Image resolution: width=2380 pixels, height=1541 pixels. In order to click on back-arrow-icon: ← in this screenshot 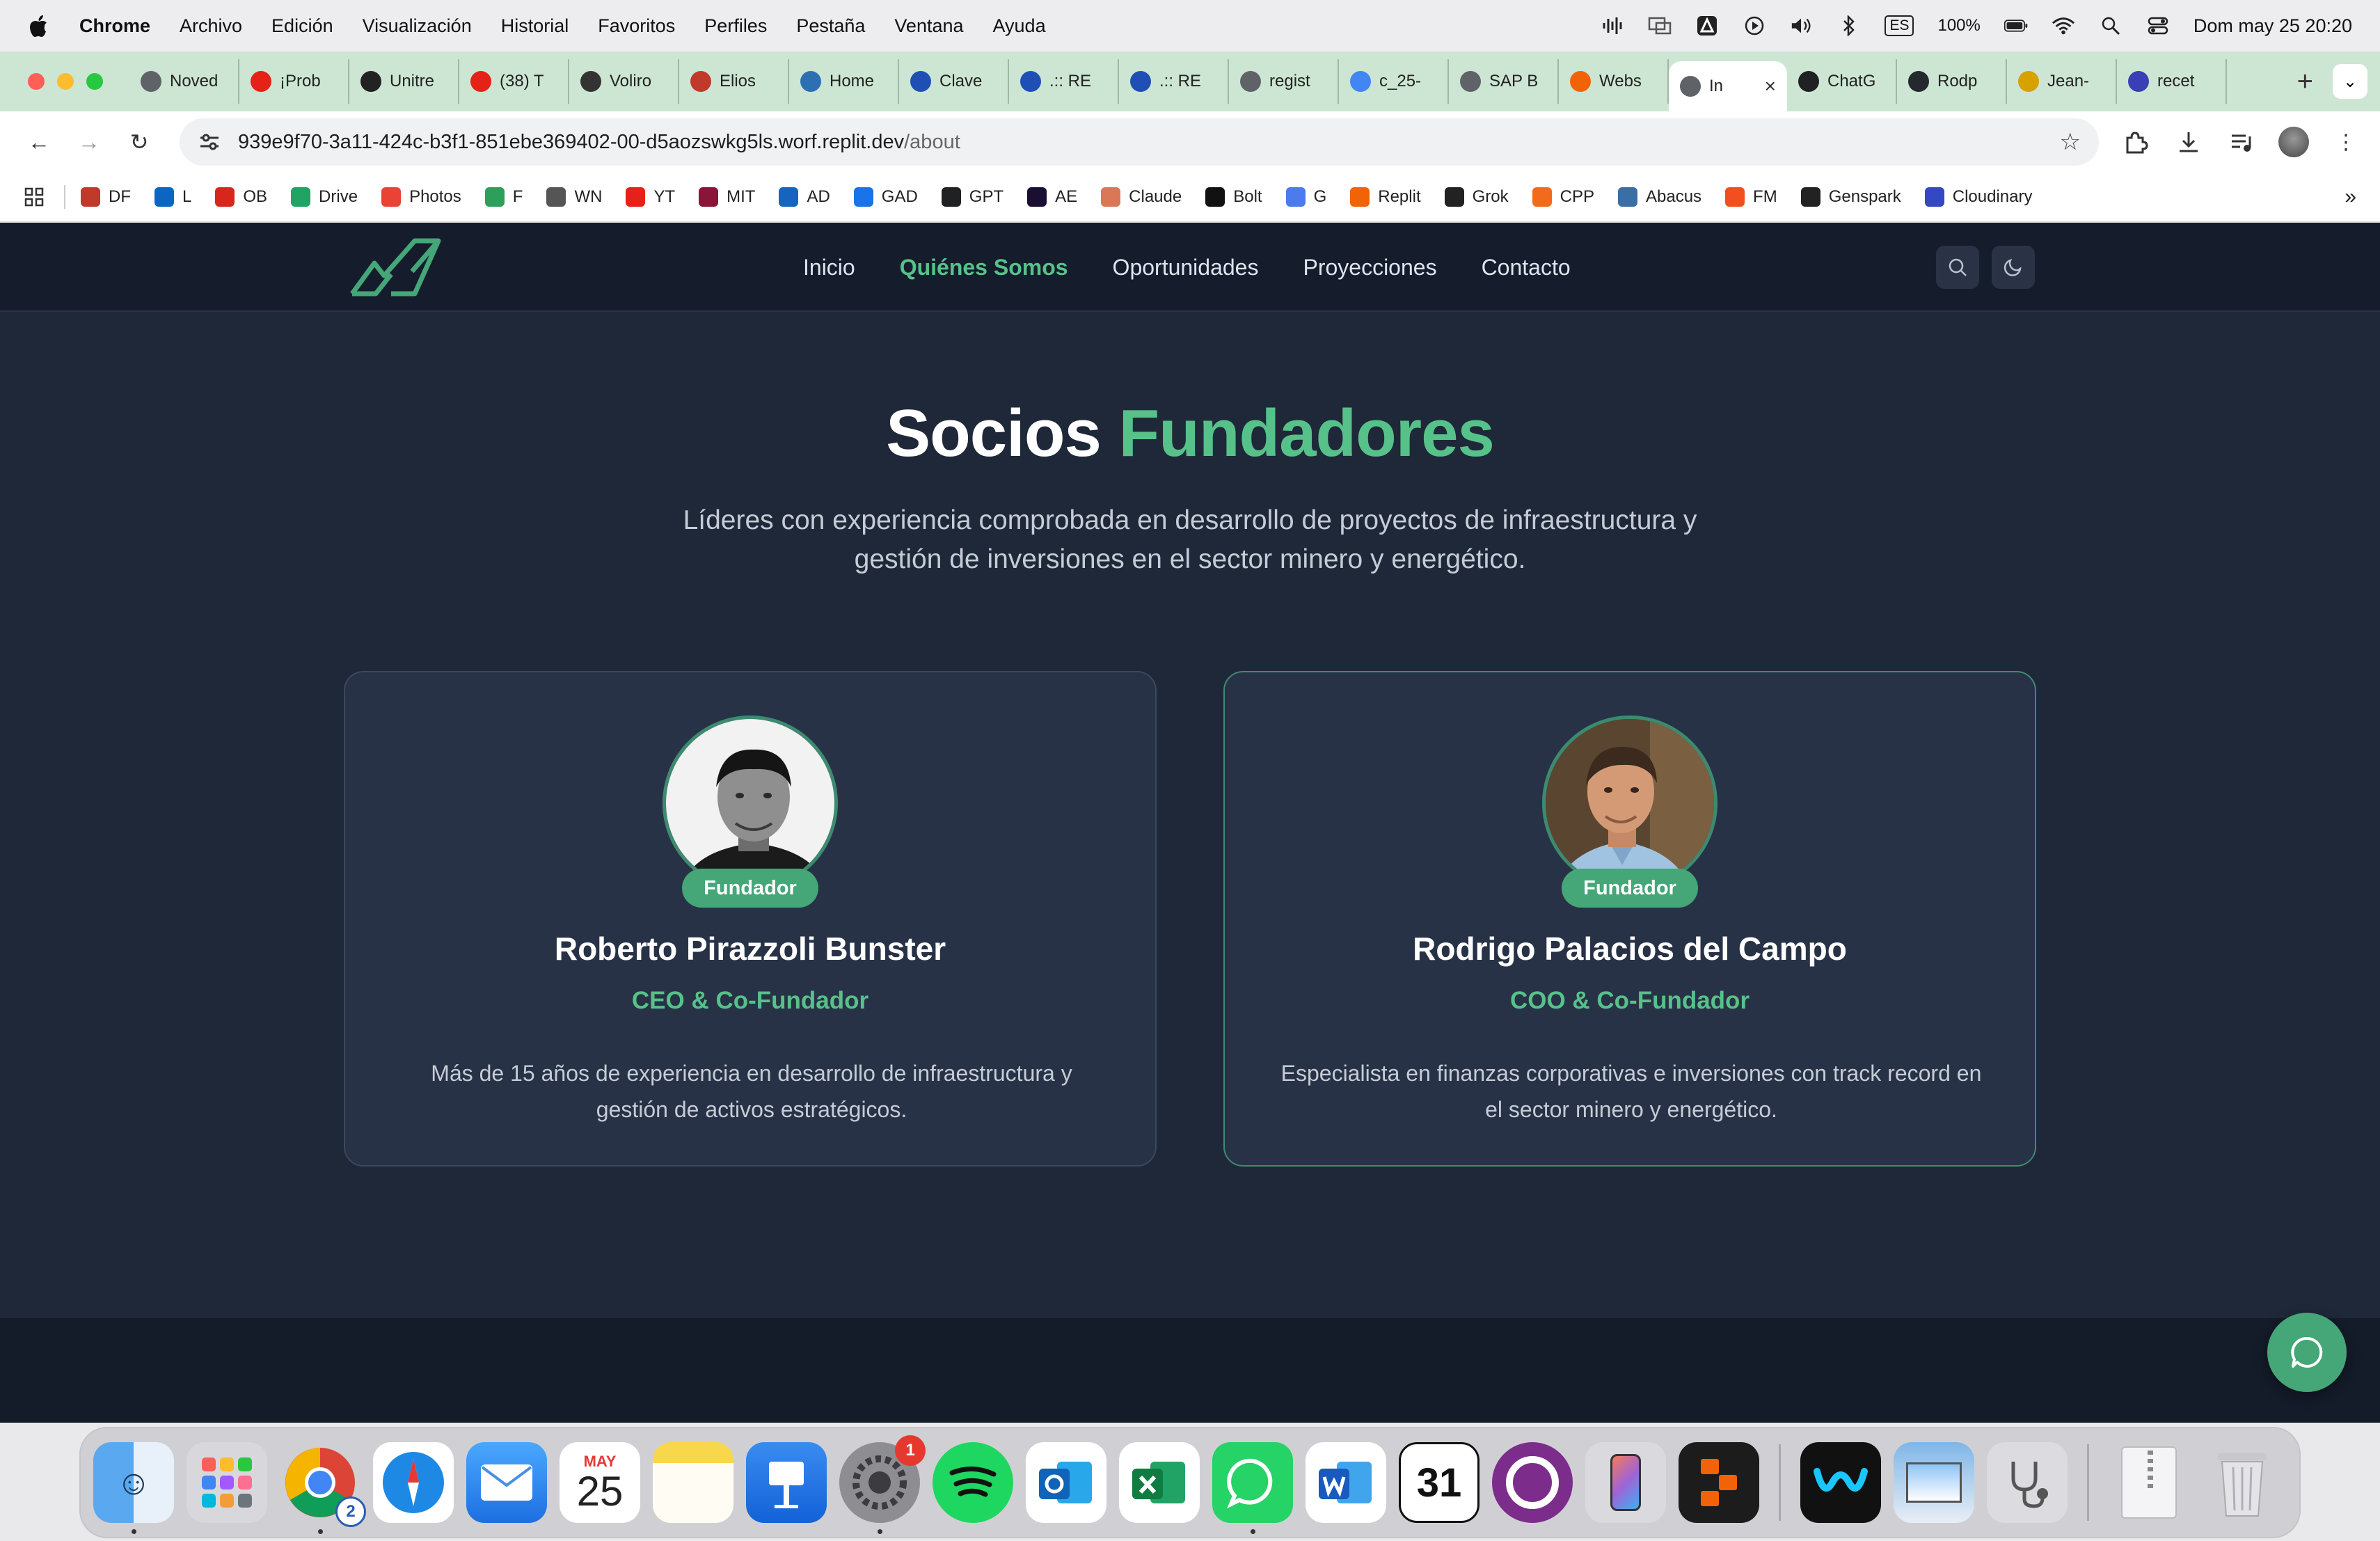, I will do `click(39, 142)`.